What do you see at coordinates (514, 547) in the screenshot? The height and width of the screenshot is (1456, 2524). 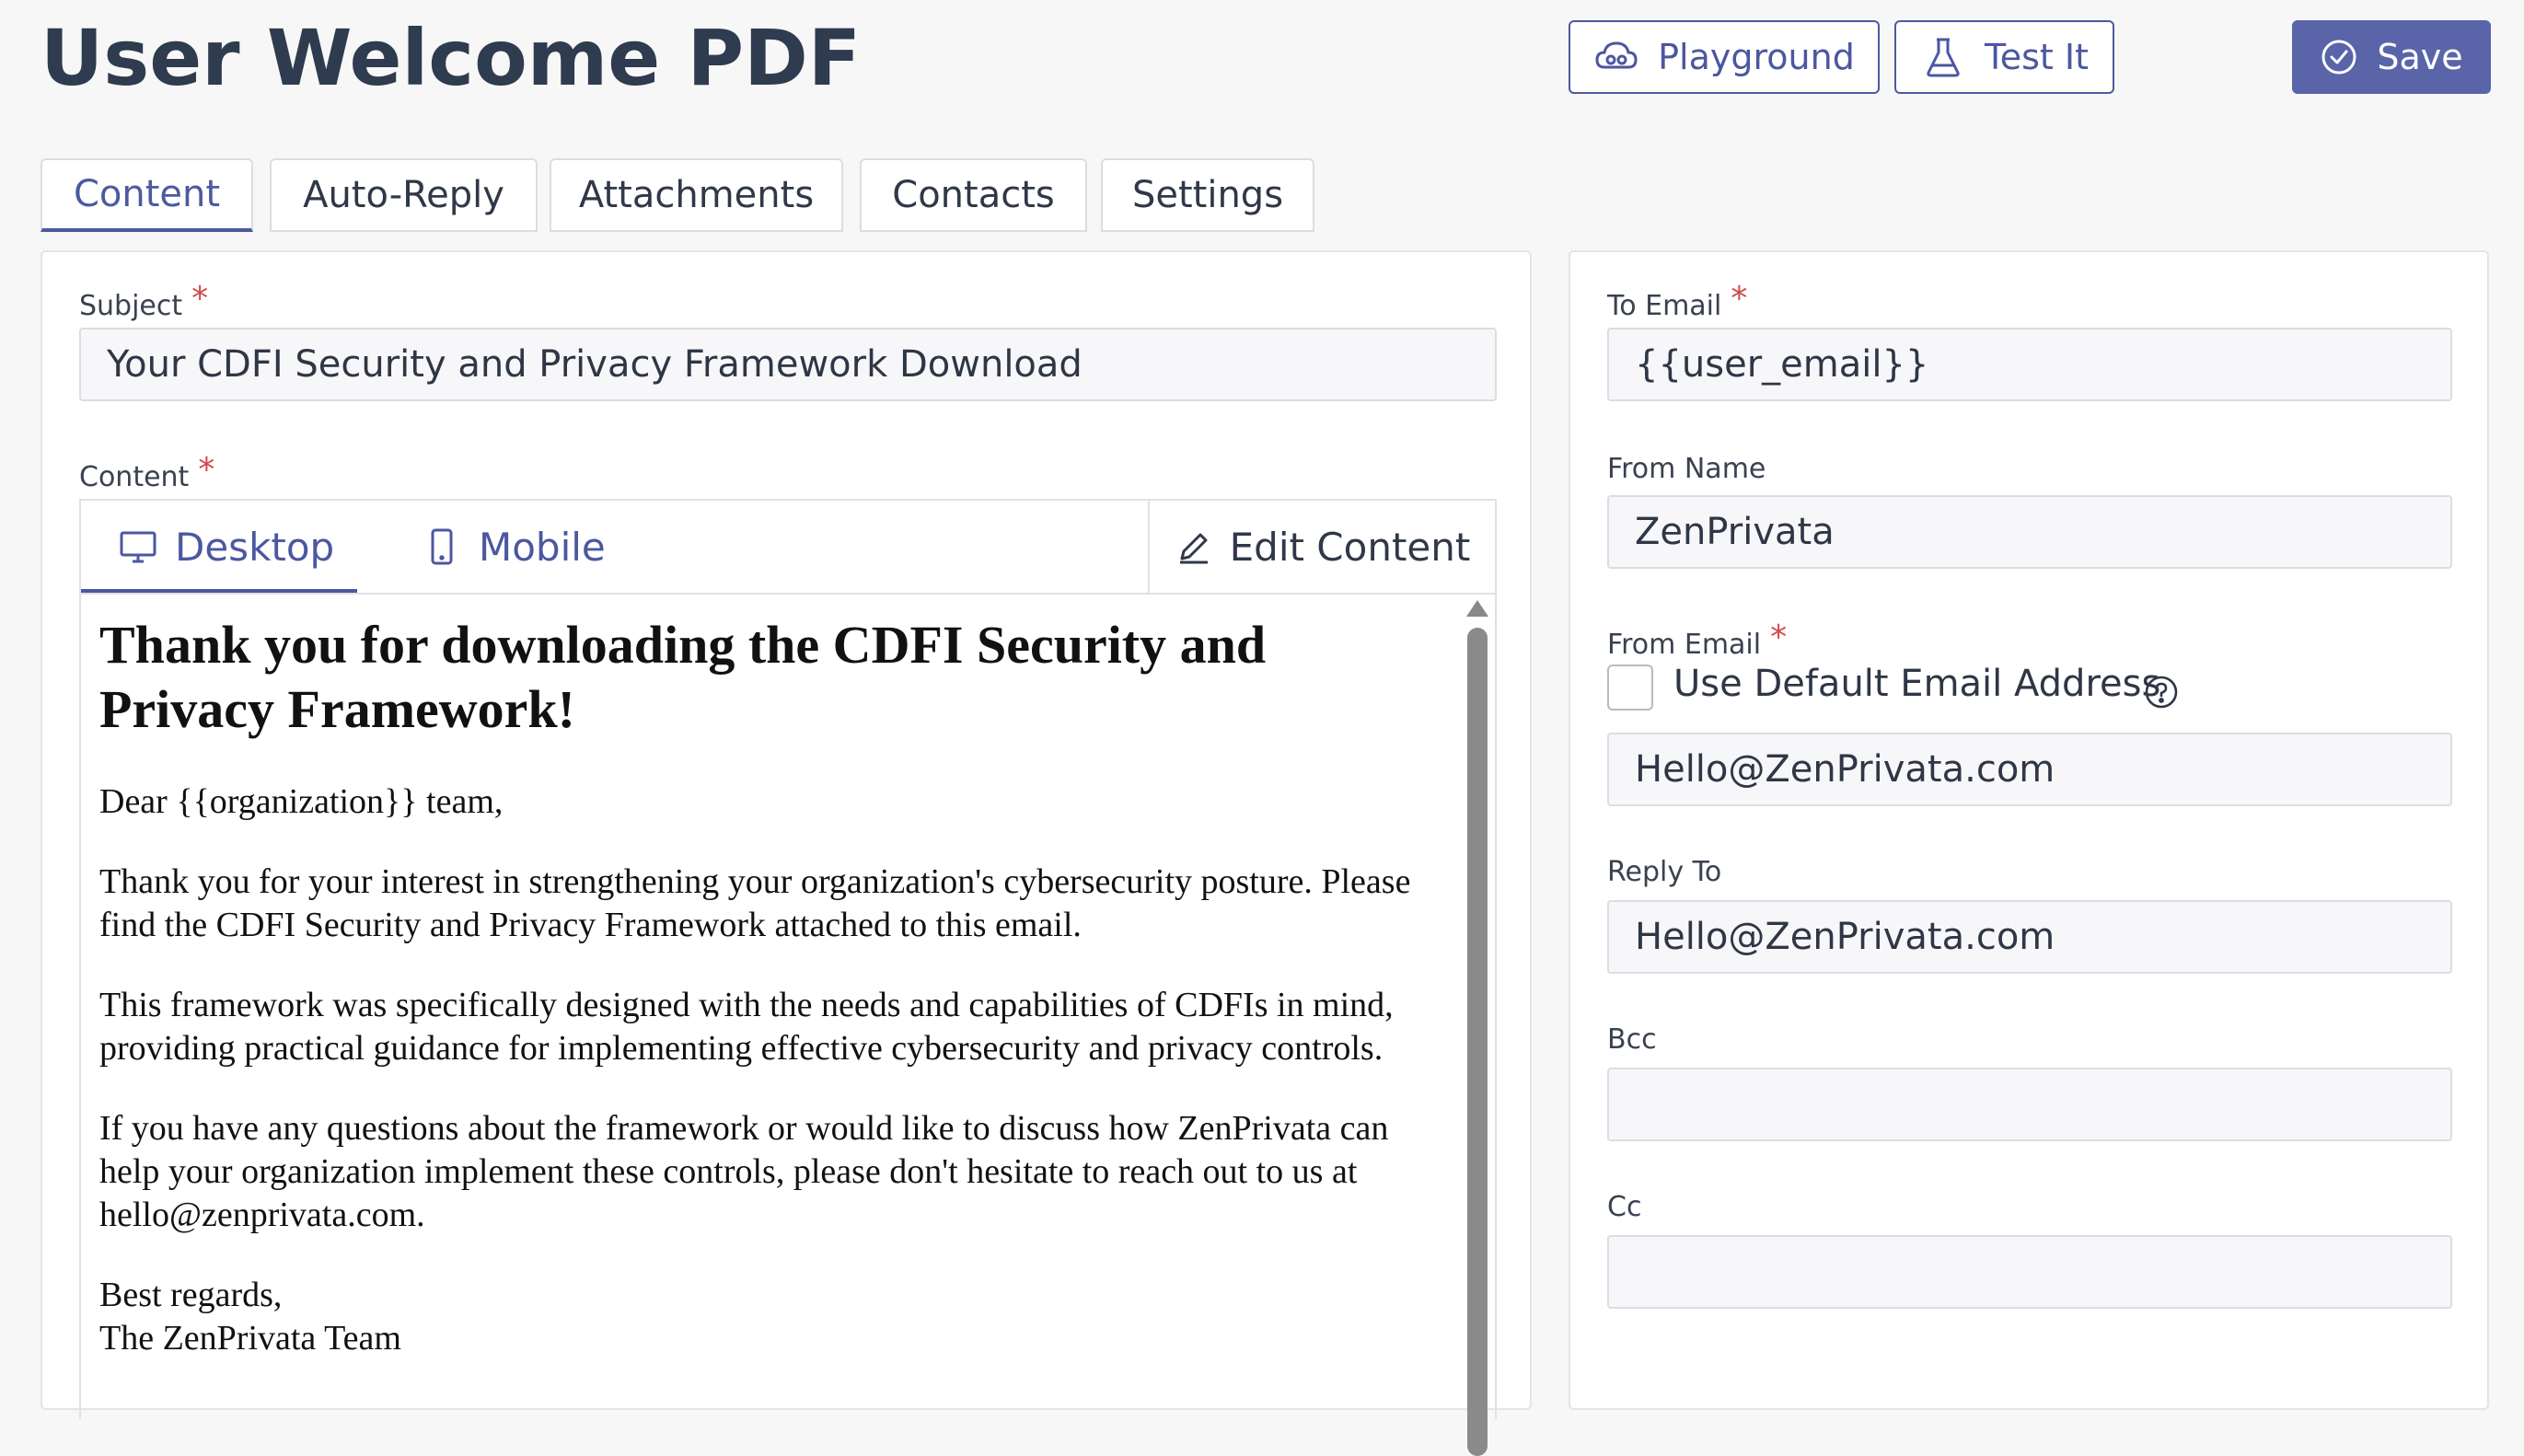 I see `mobile-view-tab: Mobile` at bounding box center [514, 547].